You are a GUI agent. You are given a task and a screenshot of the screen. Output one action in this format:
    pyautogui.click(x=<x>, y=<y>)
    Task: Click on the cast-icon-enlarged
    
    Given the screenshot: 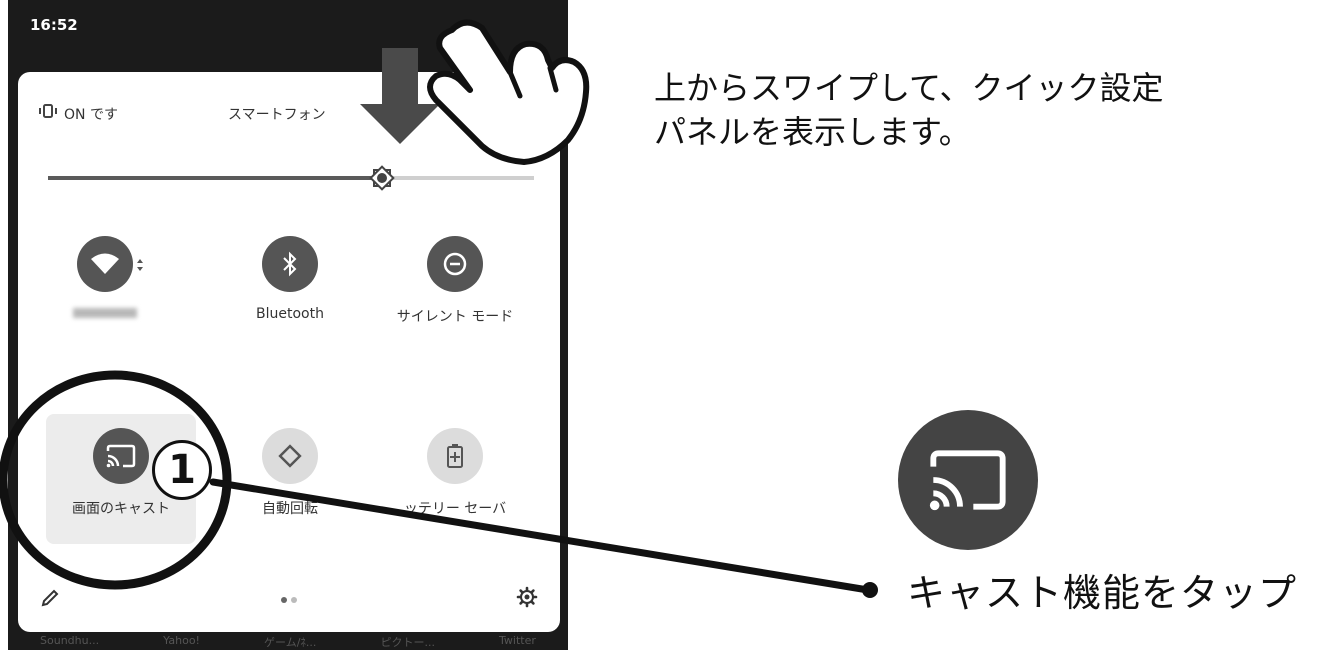 What is the action you would take?
    pyautogui.click(x=968, y=480)
    